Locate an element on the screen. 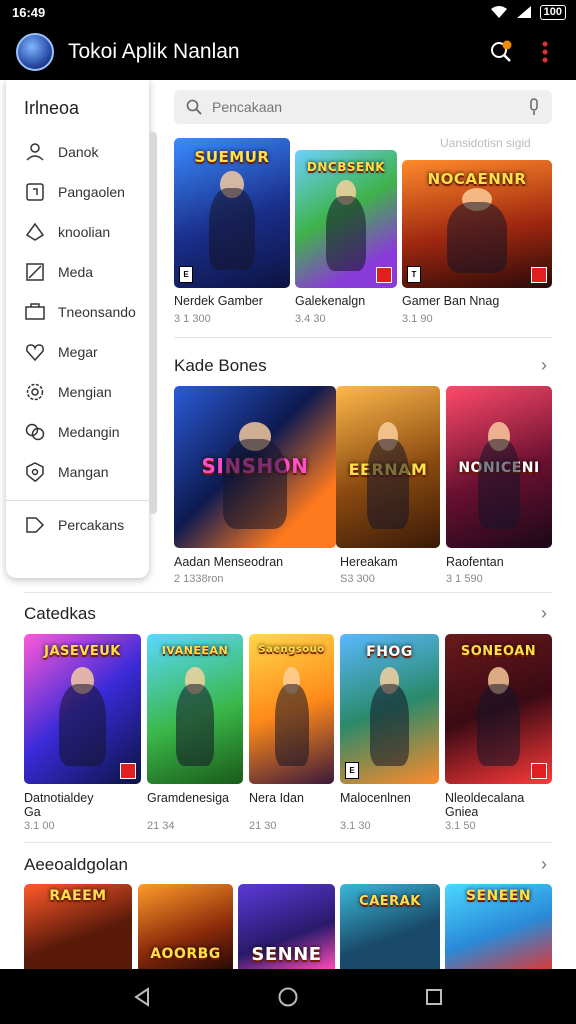 The image size is (576, 1024). app-name: Nerdek Gamber is located at coordinates (218, 301).